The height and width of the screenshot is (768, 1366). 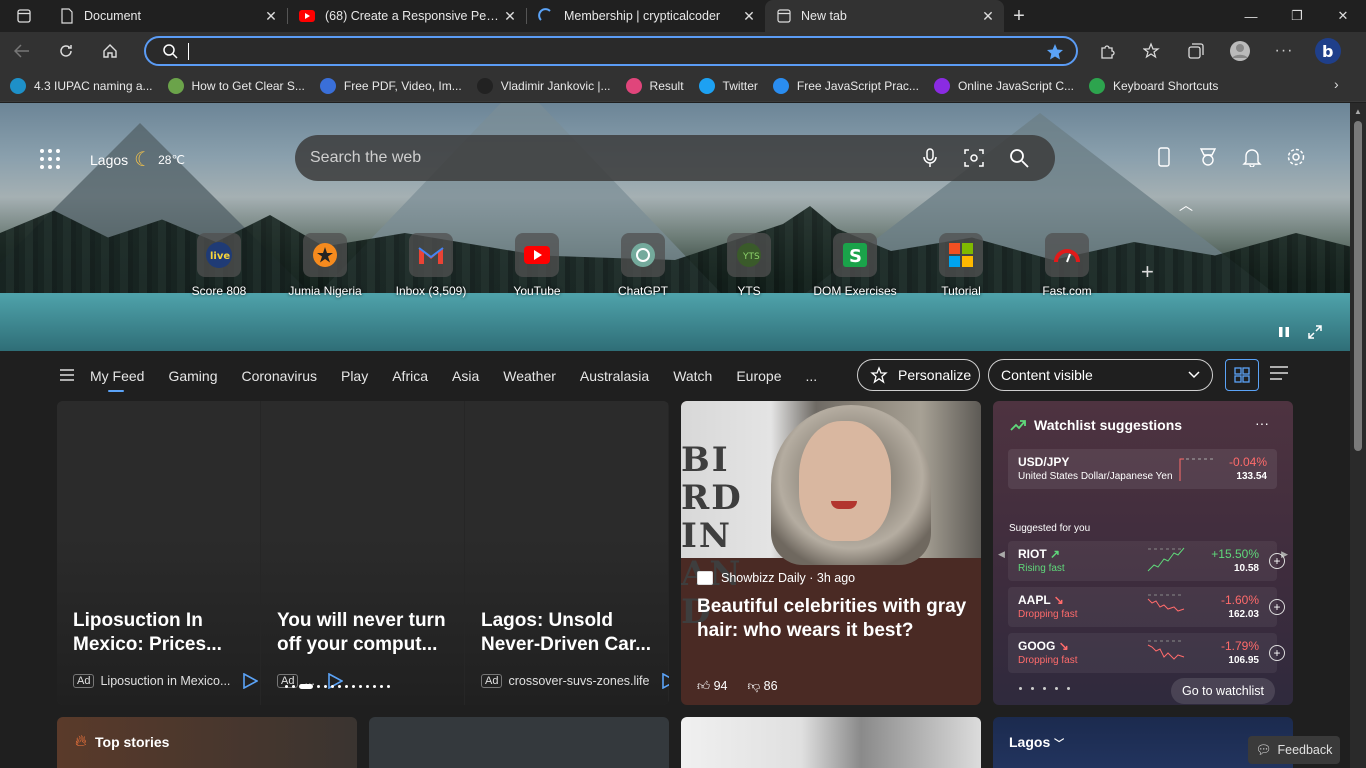 I want to click on collections-button, so click(x=1196, y=51).